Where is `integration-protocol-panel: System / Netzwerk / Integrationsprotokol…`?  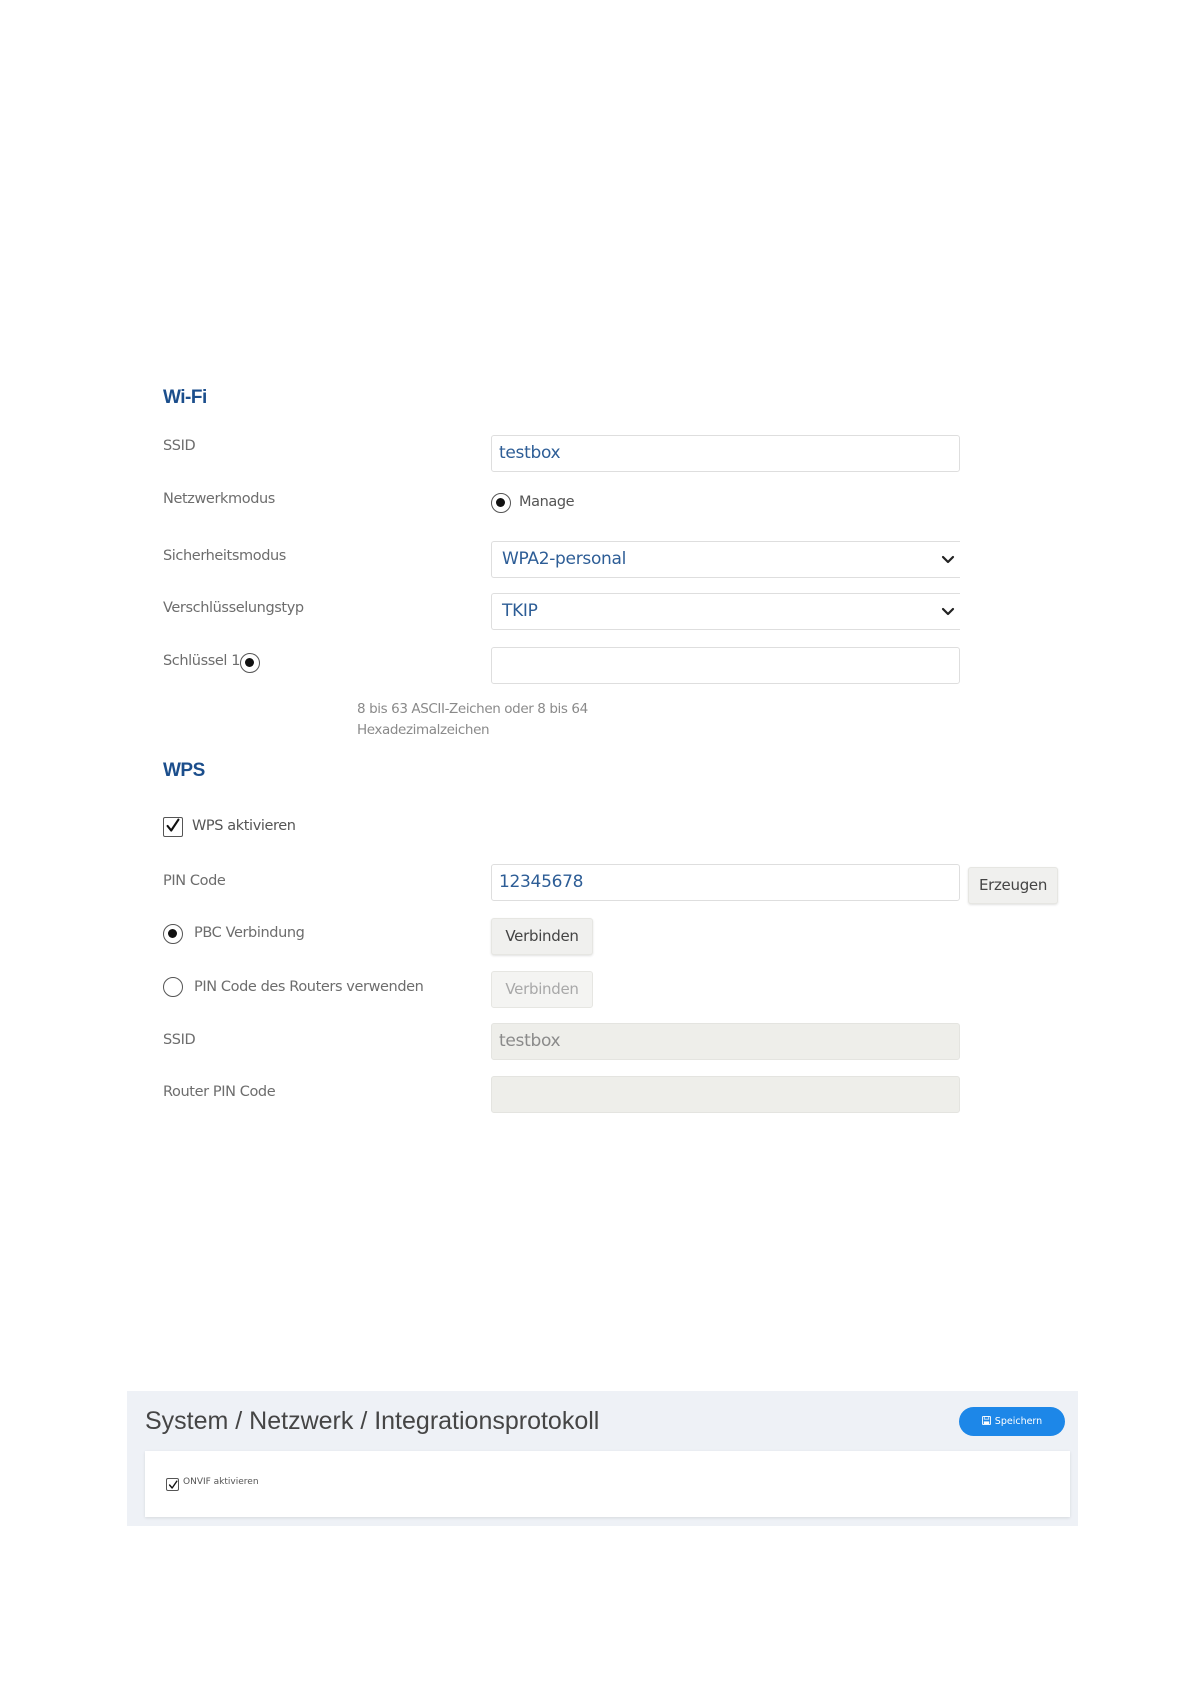
integration-protocol-panel: System / Netzwerk / Integrationsprotokol… is located at coordinates (602, 1458).